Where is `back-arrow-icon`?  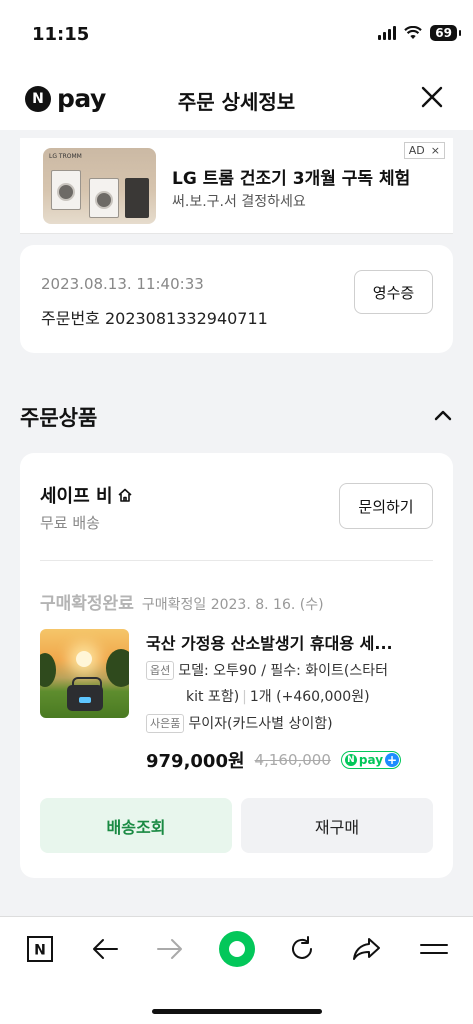 back-arrow-icon is located at coordinates (105, 949).